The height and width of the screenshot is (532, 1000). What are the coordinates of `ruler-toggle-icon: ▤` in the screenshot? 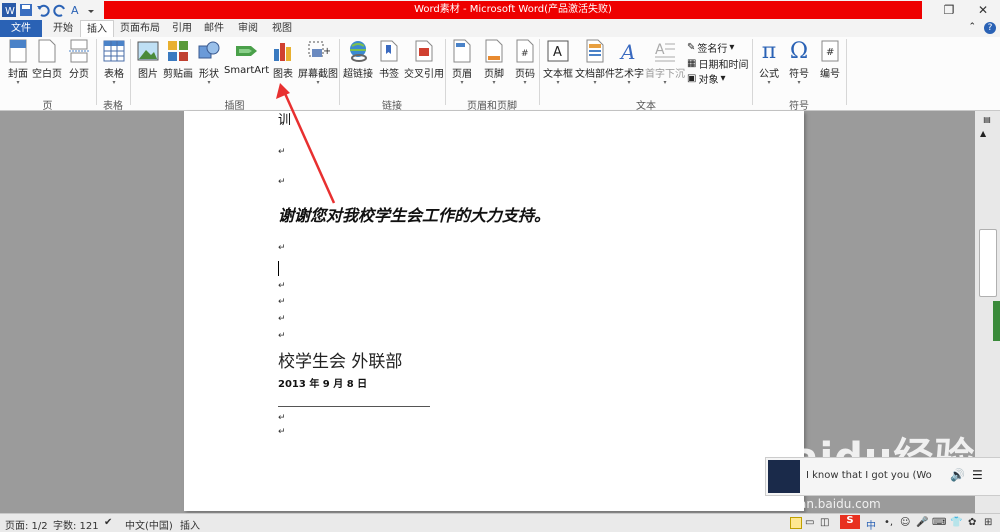 It's located at (987, 120).